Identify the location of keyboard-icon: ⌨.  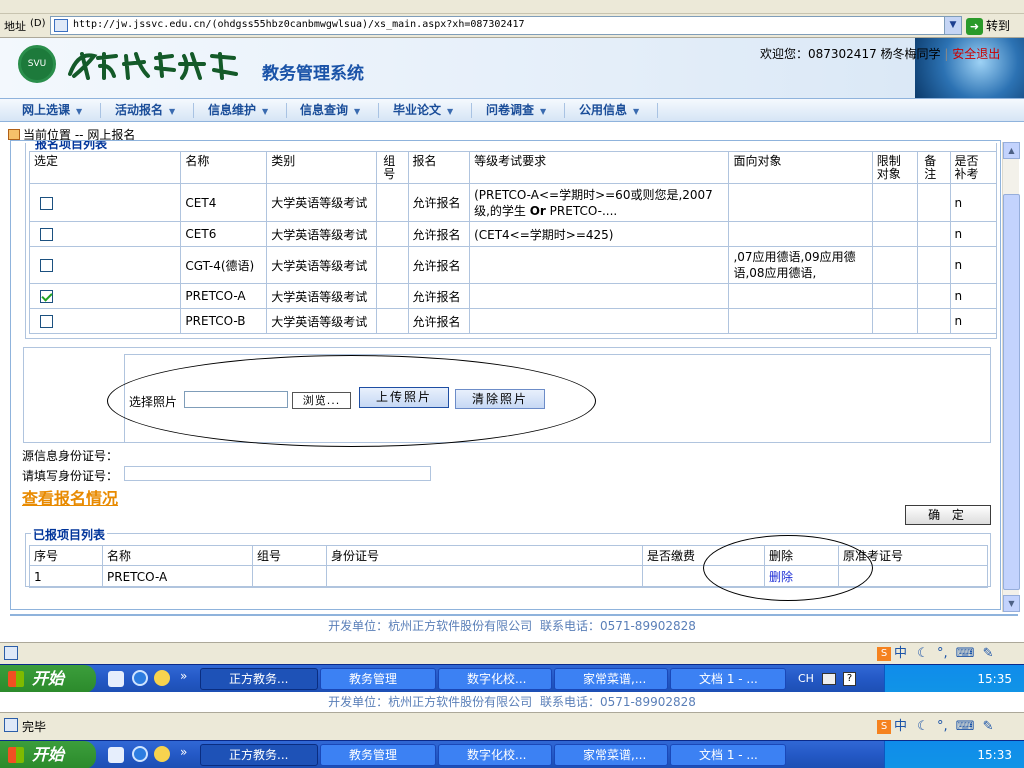
(965, 726).